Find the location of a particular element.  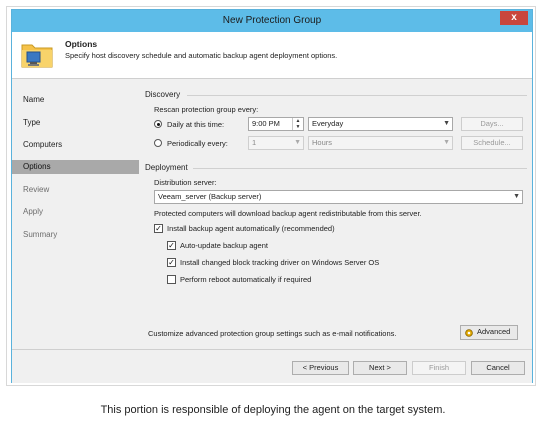

distribution-label: Distribution server: is located at coordinates (185, 182).